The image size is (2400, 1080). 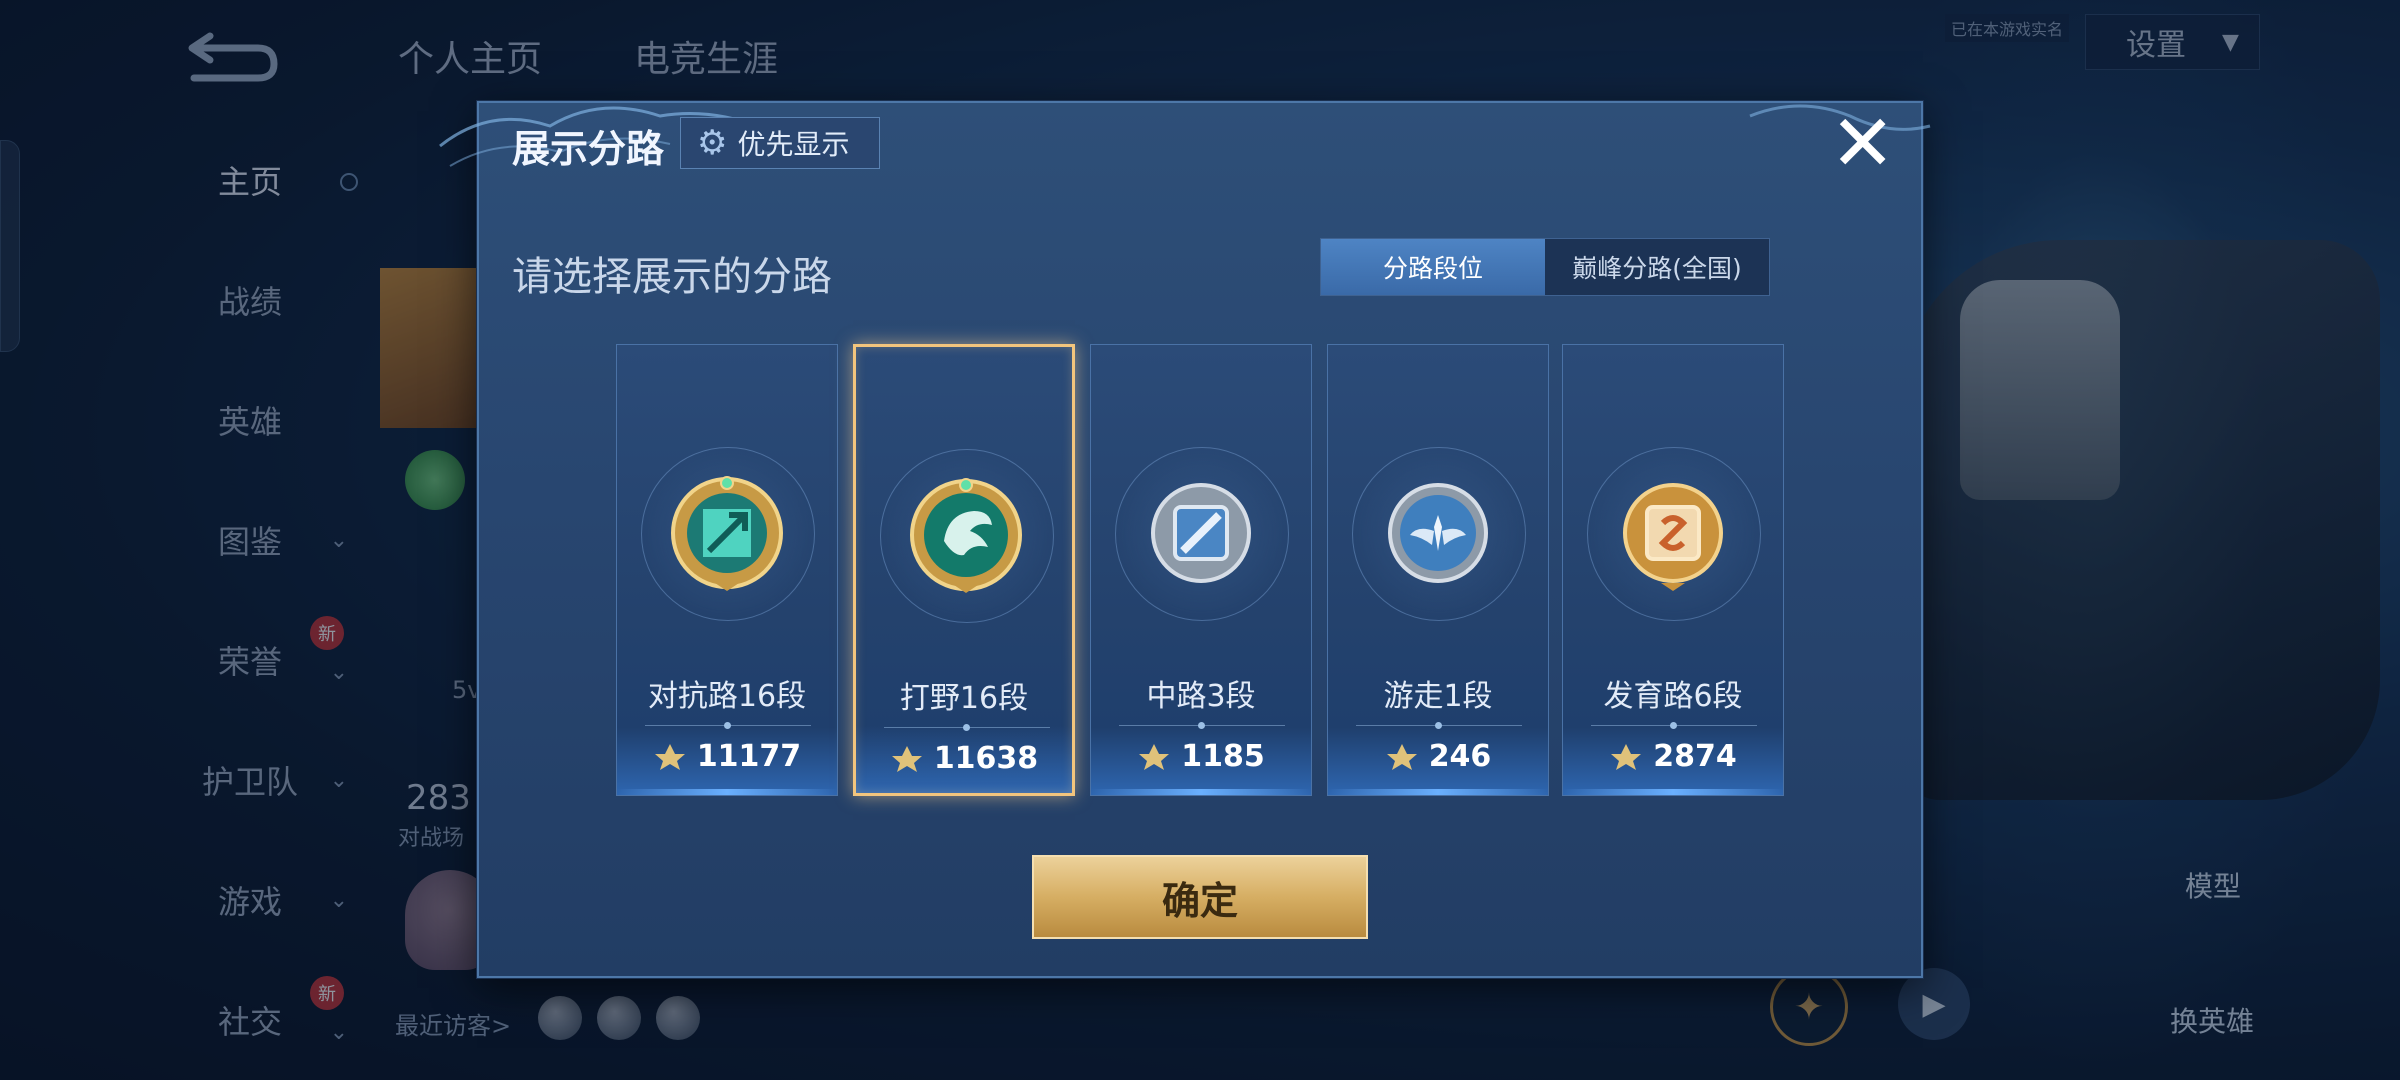 I want to click on gear-icon: ⚙, so click(x=712, y=143).